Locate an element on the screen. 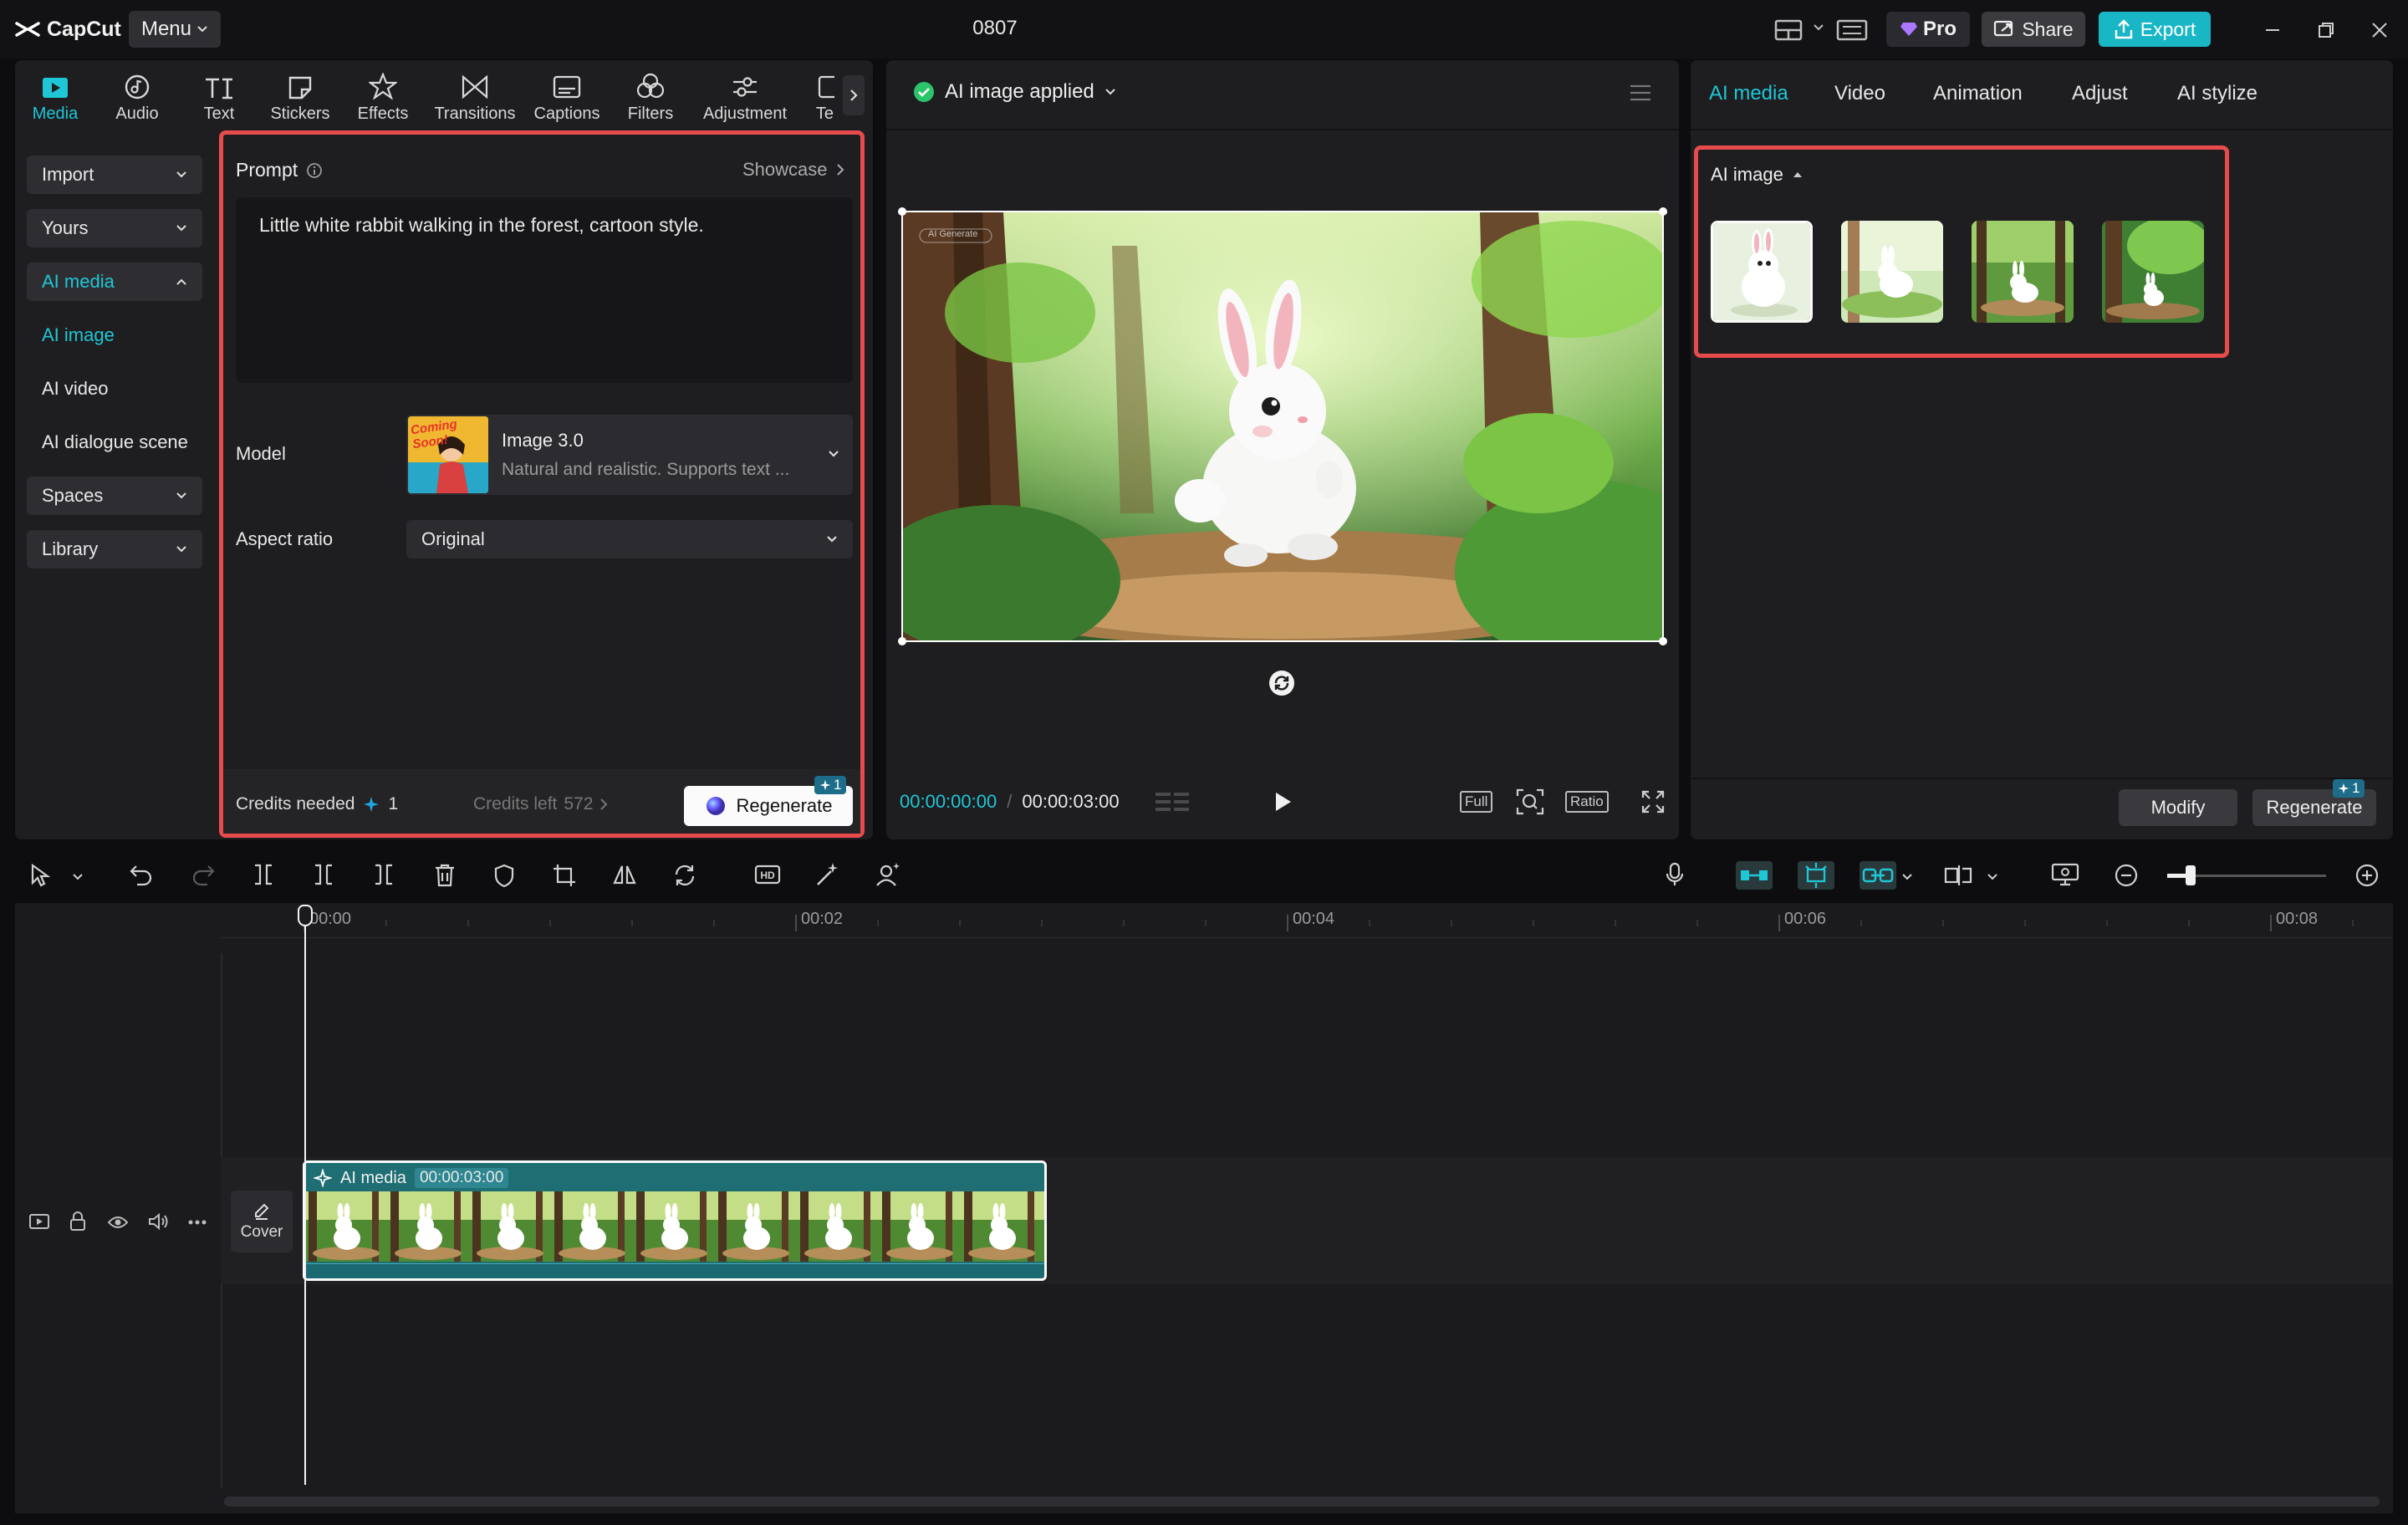 This screenshot has height=1525, width=2408. tab-adjust: Adjust is located at coordinates (2100, 93).